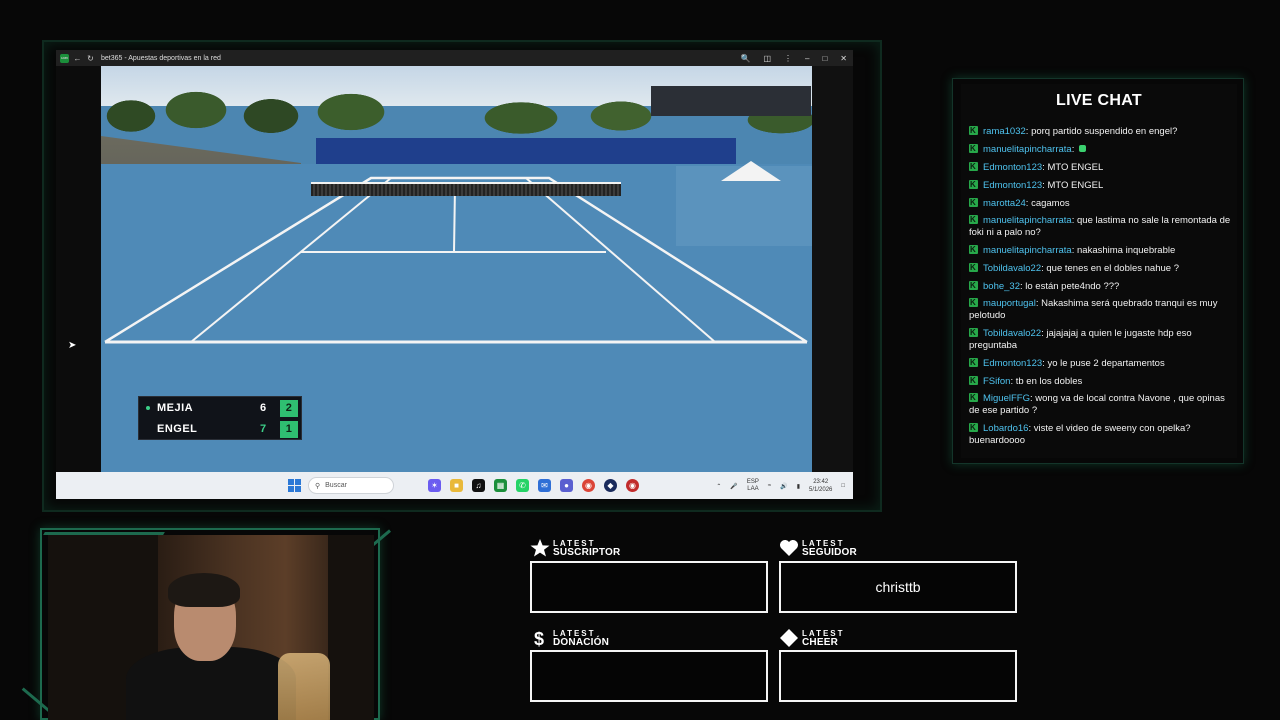  What do you see at coordinates (77, 58) in the screenshot?
I see `back-arrow-icon: ←` at bounding box center [77, 58].